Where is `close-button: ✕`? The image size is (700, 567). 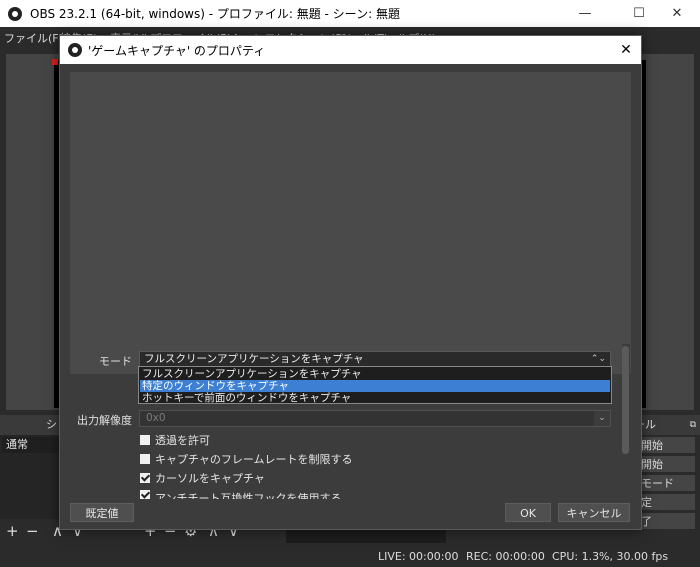 close-button: ✕ is located at coordinates (677, 13).